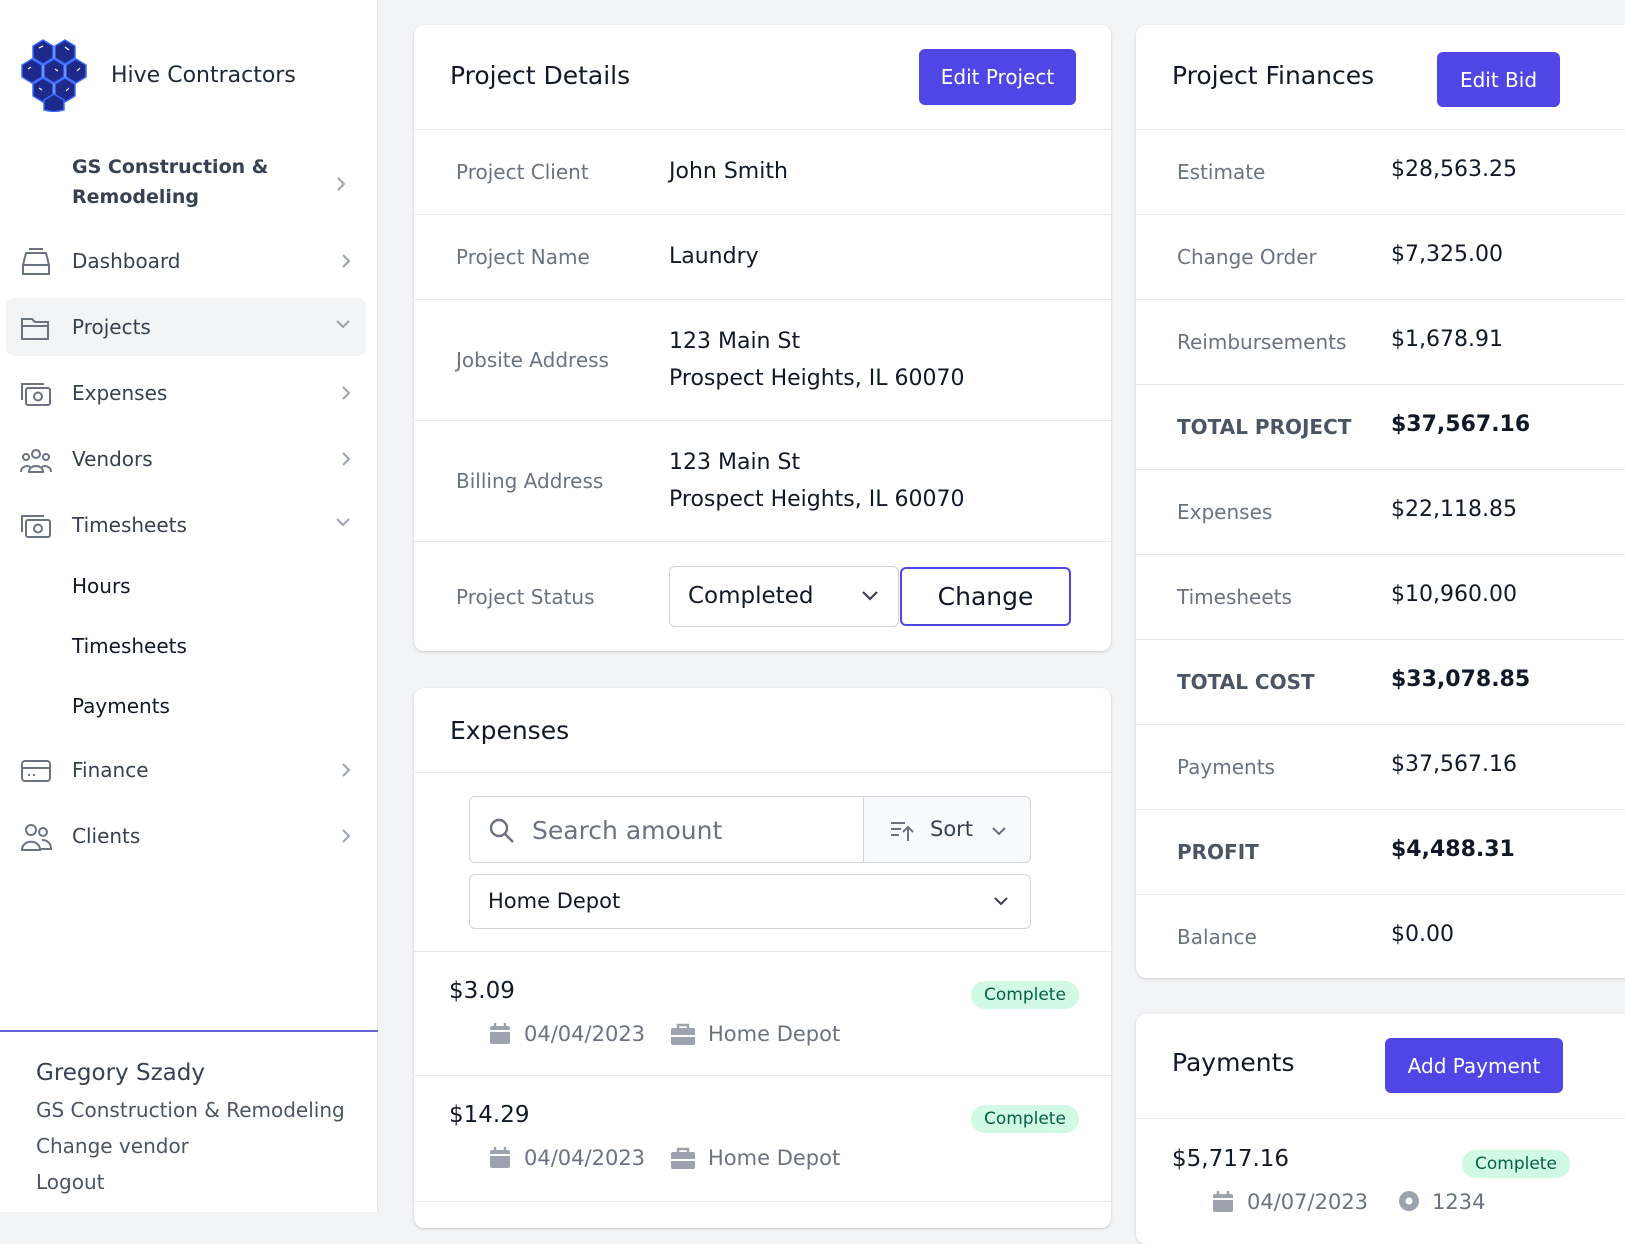 Image resolution: width=1625 pixels, height=1244 pixels. What do you see at coordinates (156, 75) in the screenshot?
I see `brand: Hive Contractors` at bounding box center [156, 75].